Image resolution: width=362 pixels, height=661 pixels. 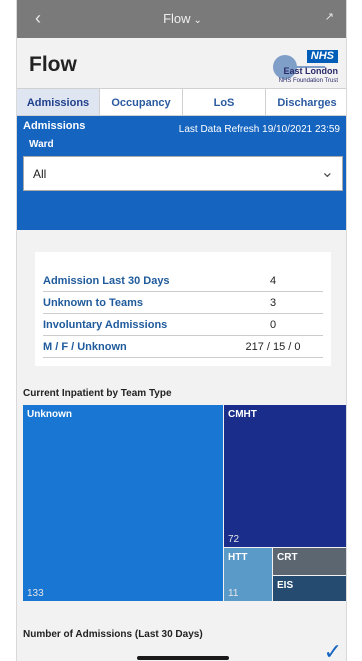 I want to click on app-switcher: Flow ⌄, so click(x=181, y=18).